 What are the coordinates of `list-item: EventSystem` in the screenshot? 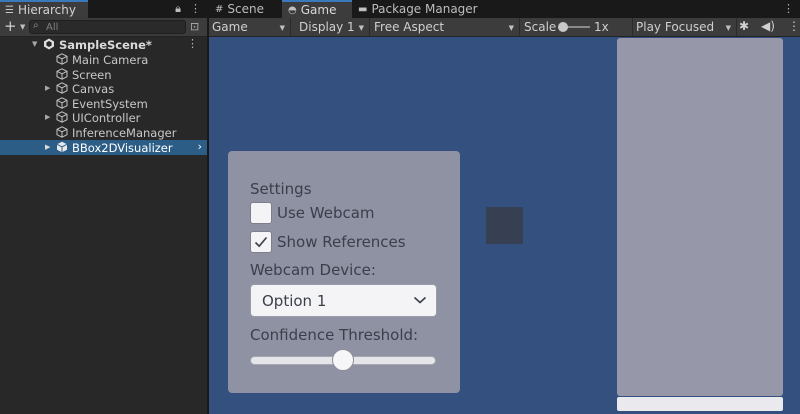 It's located at (103, 103).